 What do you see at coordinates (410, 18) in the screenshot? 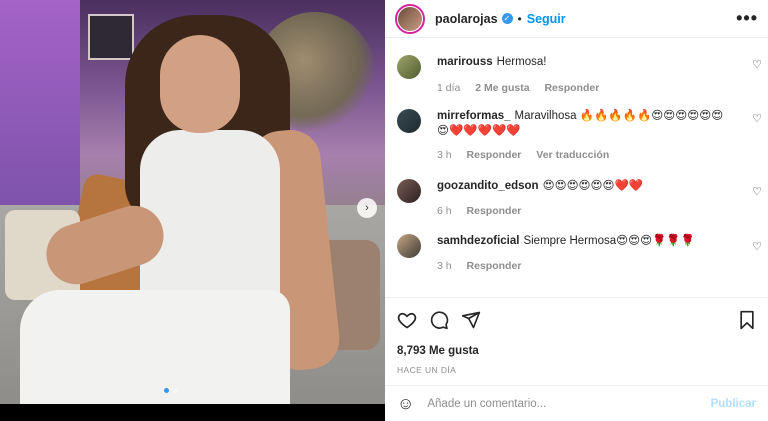
I see `avatar` at bounding box center [410, 18].